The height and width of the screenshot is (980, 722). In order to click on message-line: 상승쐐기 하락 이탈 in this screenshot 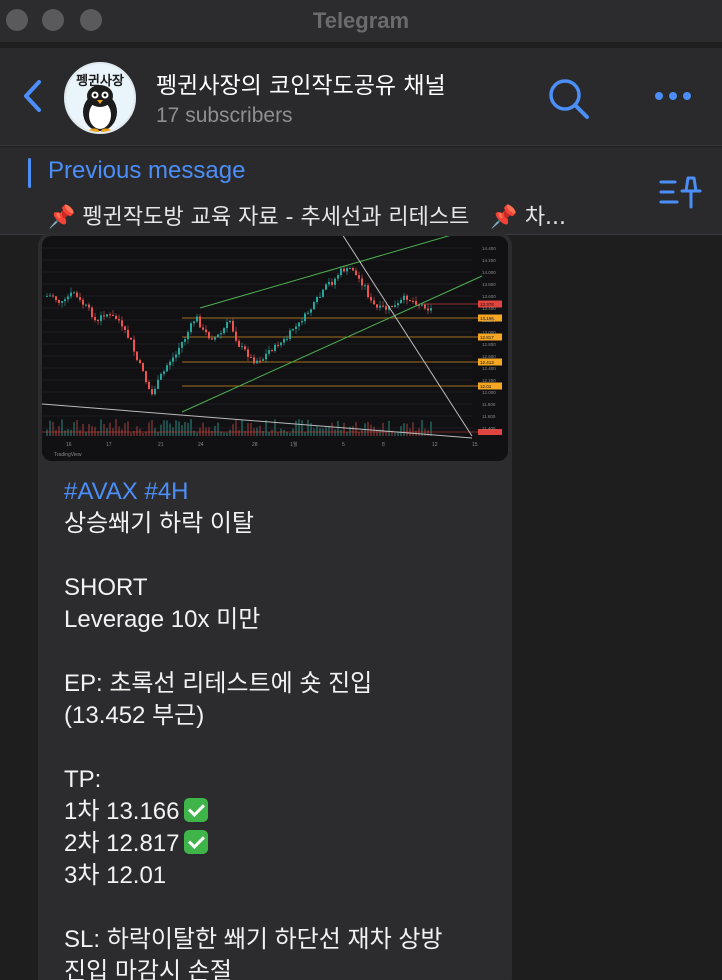, I will do `click(159, 523)`.